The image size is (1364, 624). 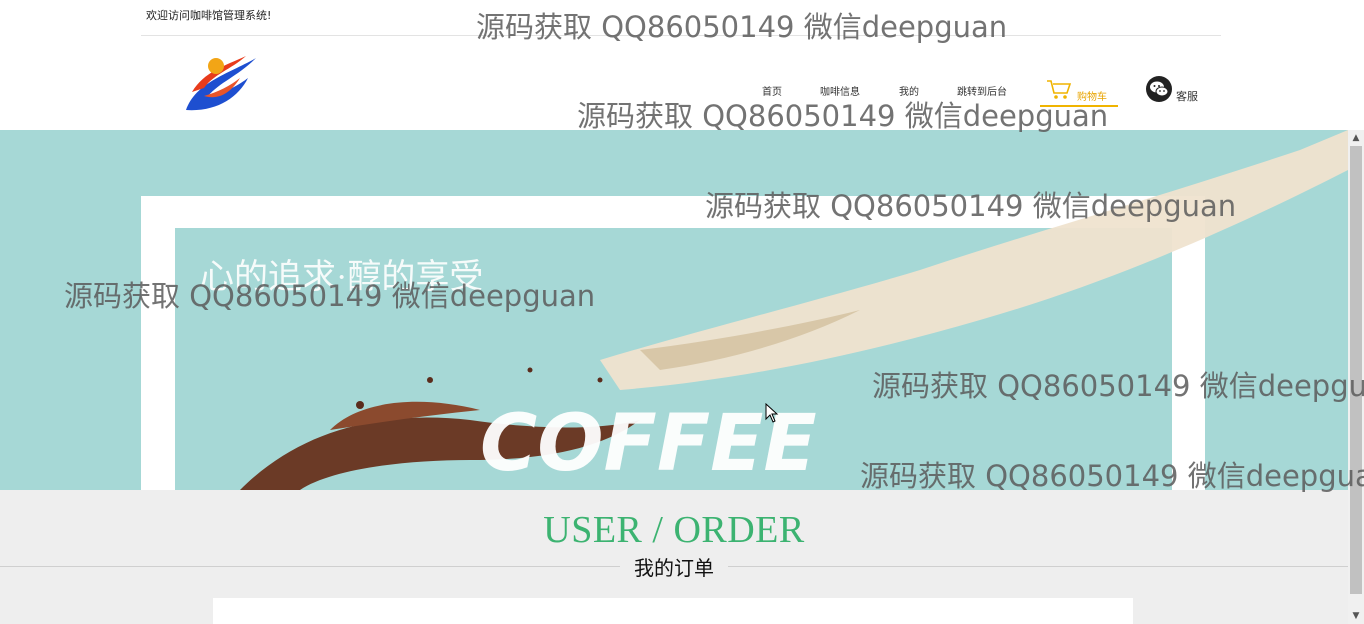 What do you see at coordinates (674, 530) in the screenshot?
I see `section-title: USER / ORDER` at bounding box center [674, 530].